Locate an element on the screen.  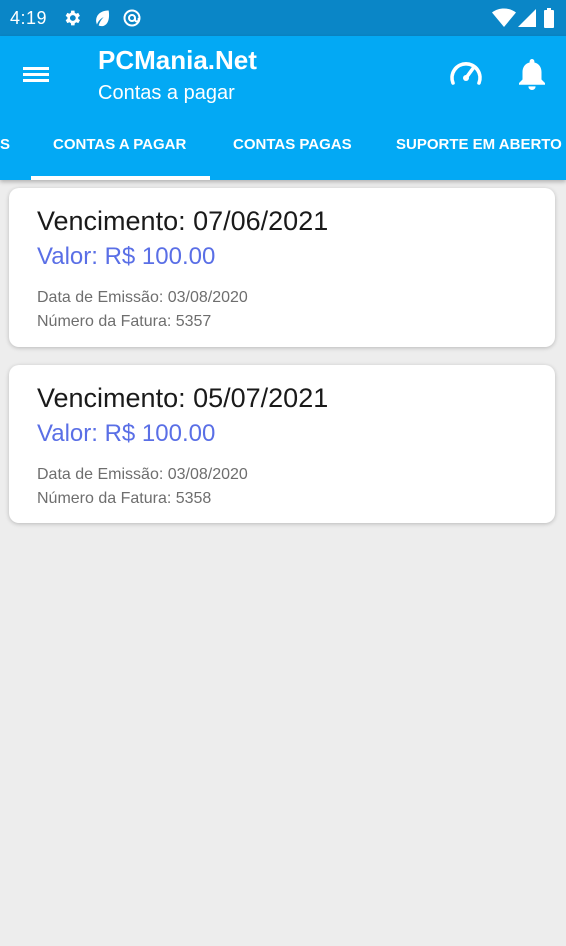
status-time: 4:19 is located at coordinates (29, 18).